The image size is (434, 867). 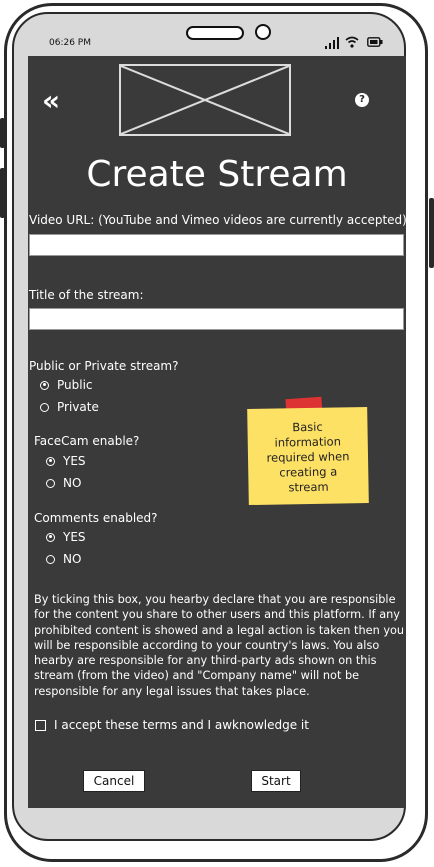 I want to click on power-button, so click(x=431, y=233).